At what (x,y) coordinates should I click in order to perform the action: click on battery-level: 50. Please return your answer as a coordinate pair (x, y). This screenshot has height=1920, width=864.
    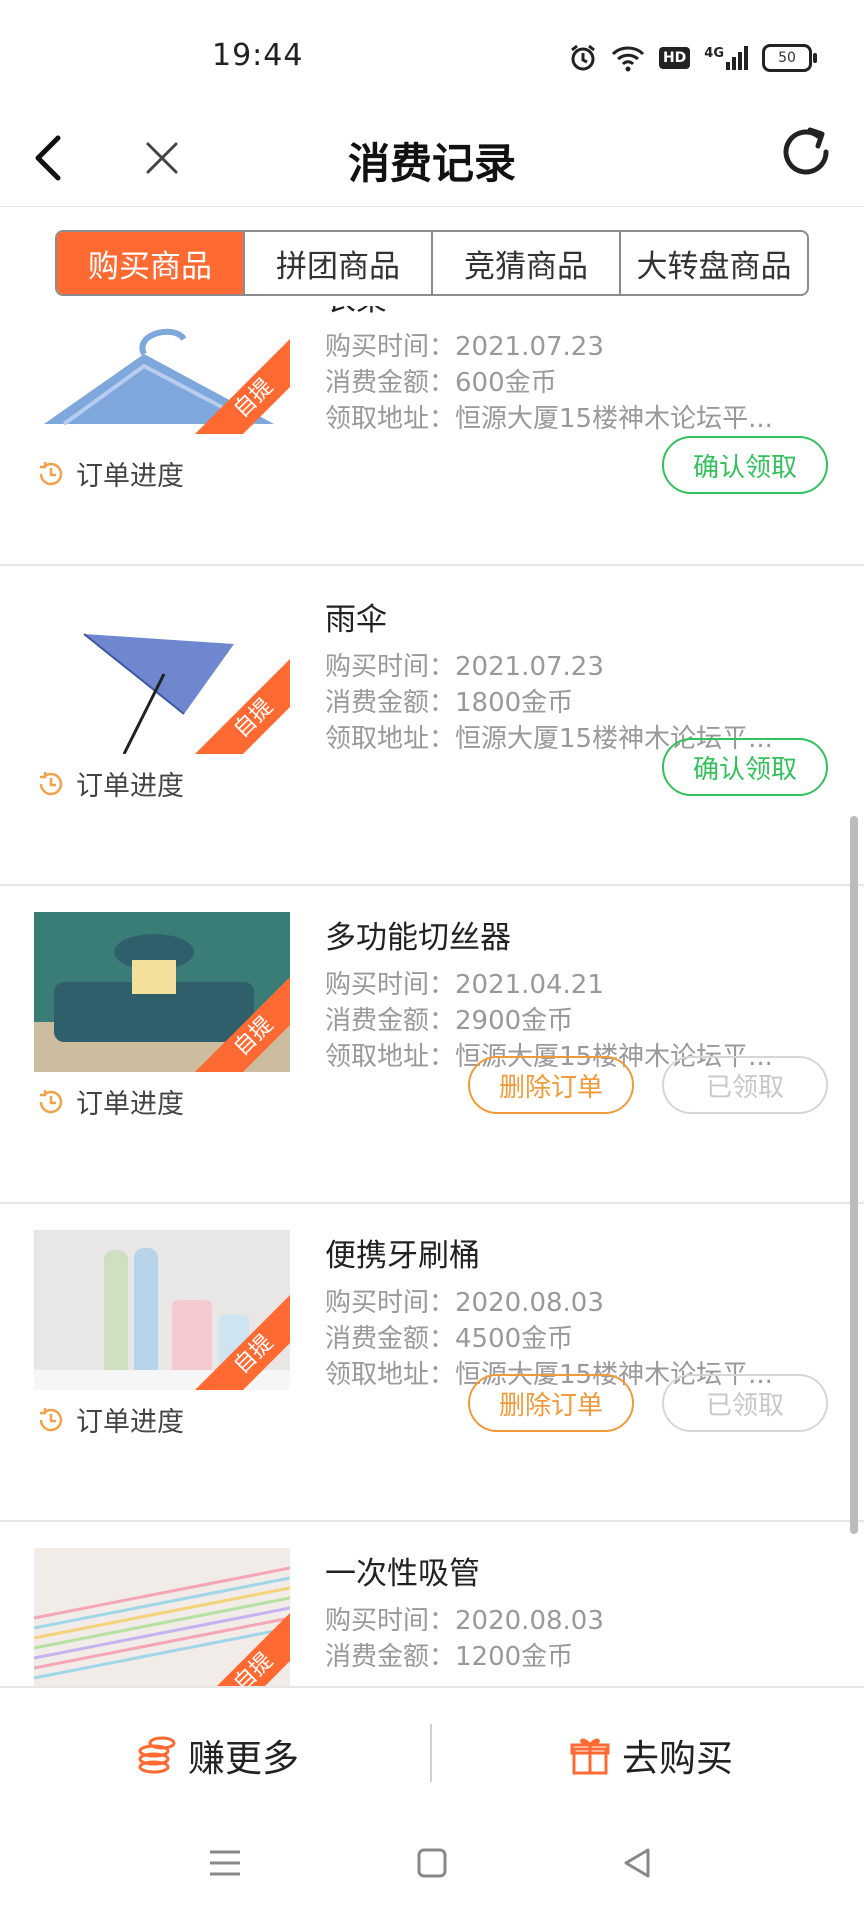
    Looking at the image, I should click on (787, 58).